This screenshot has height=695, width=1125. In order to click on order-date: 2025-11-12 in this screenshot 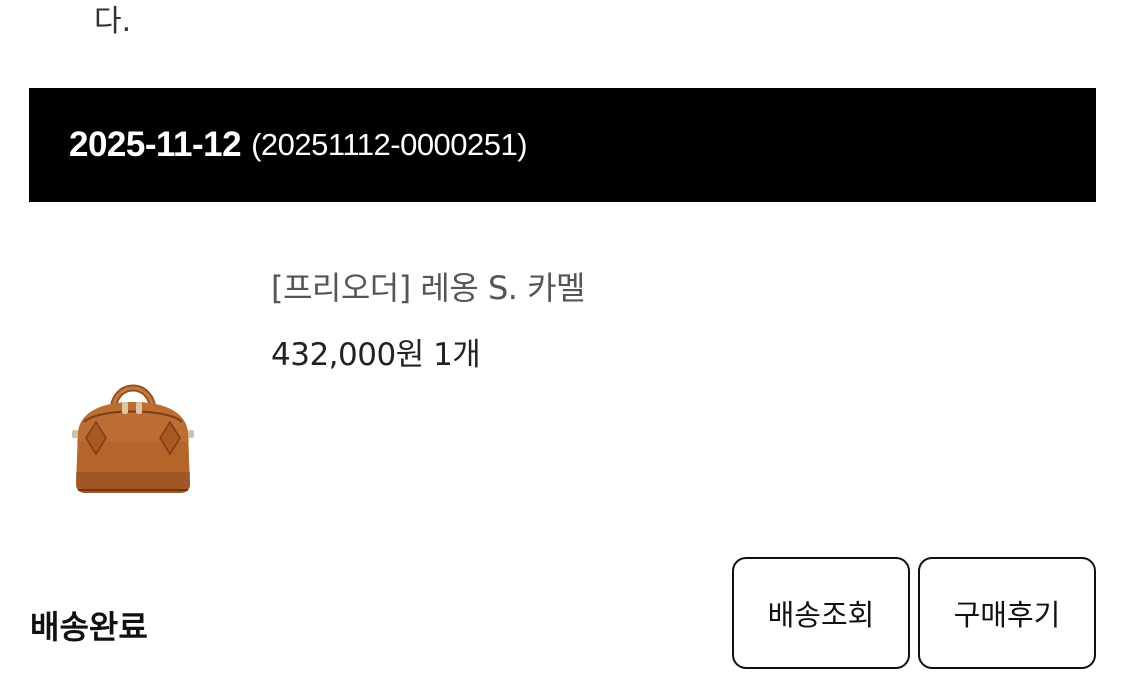, I will do `click(155, 144)`.